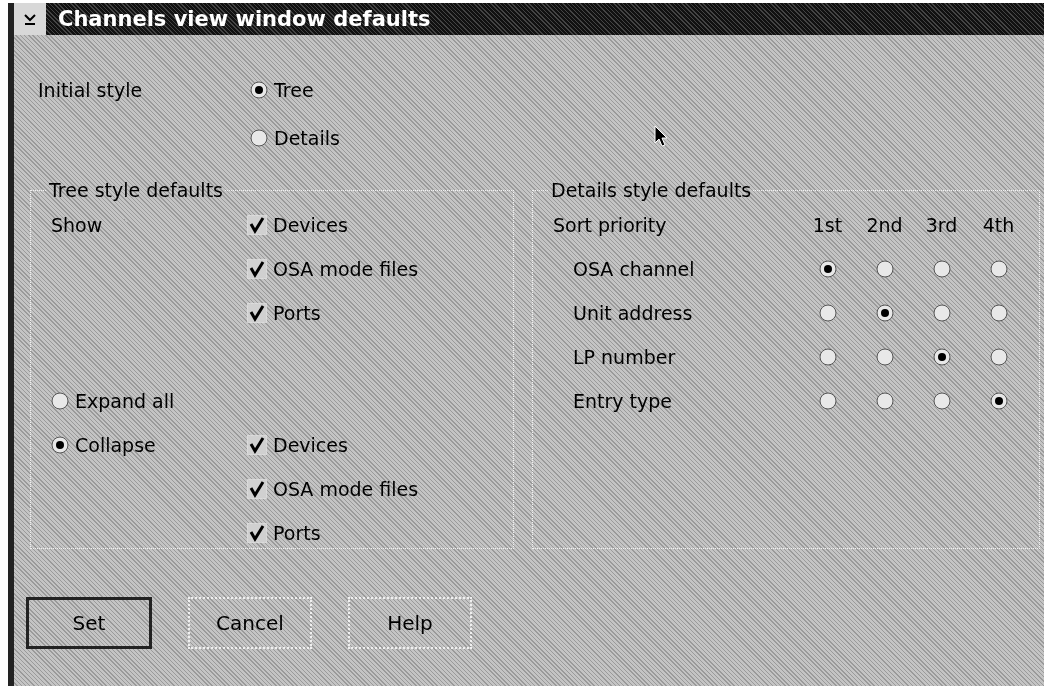  Describe the element at coordinates (244, 19) in the screenshot. I see `window-title: Channels view window defaults` at that location.